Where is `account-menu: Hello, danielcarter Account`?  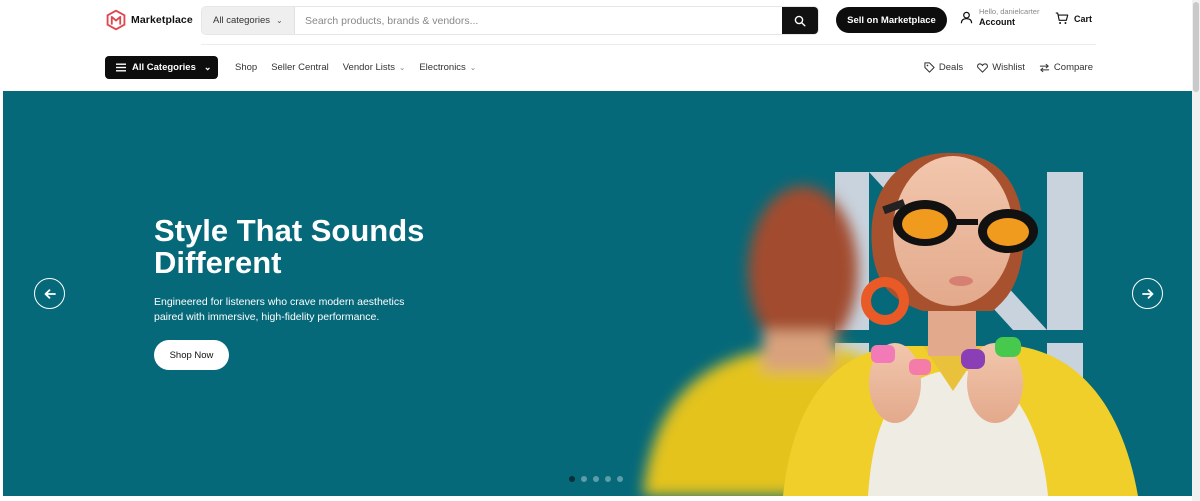 account-menu: Hello, danielcarter Account is located at coordinates (1000, 17).